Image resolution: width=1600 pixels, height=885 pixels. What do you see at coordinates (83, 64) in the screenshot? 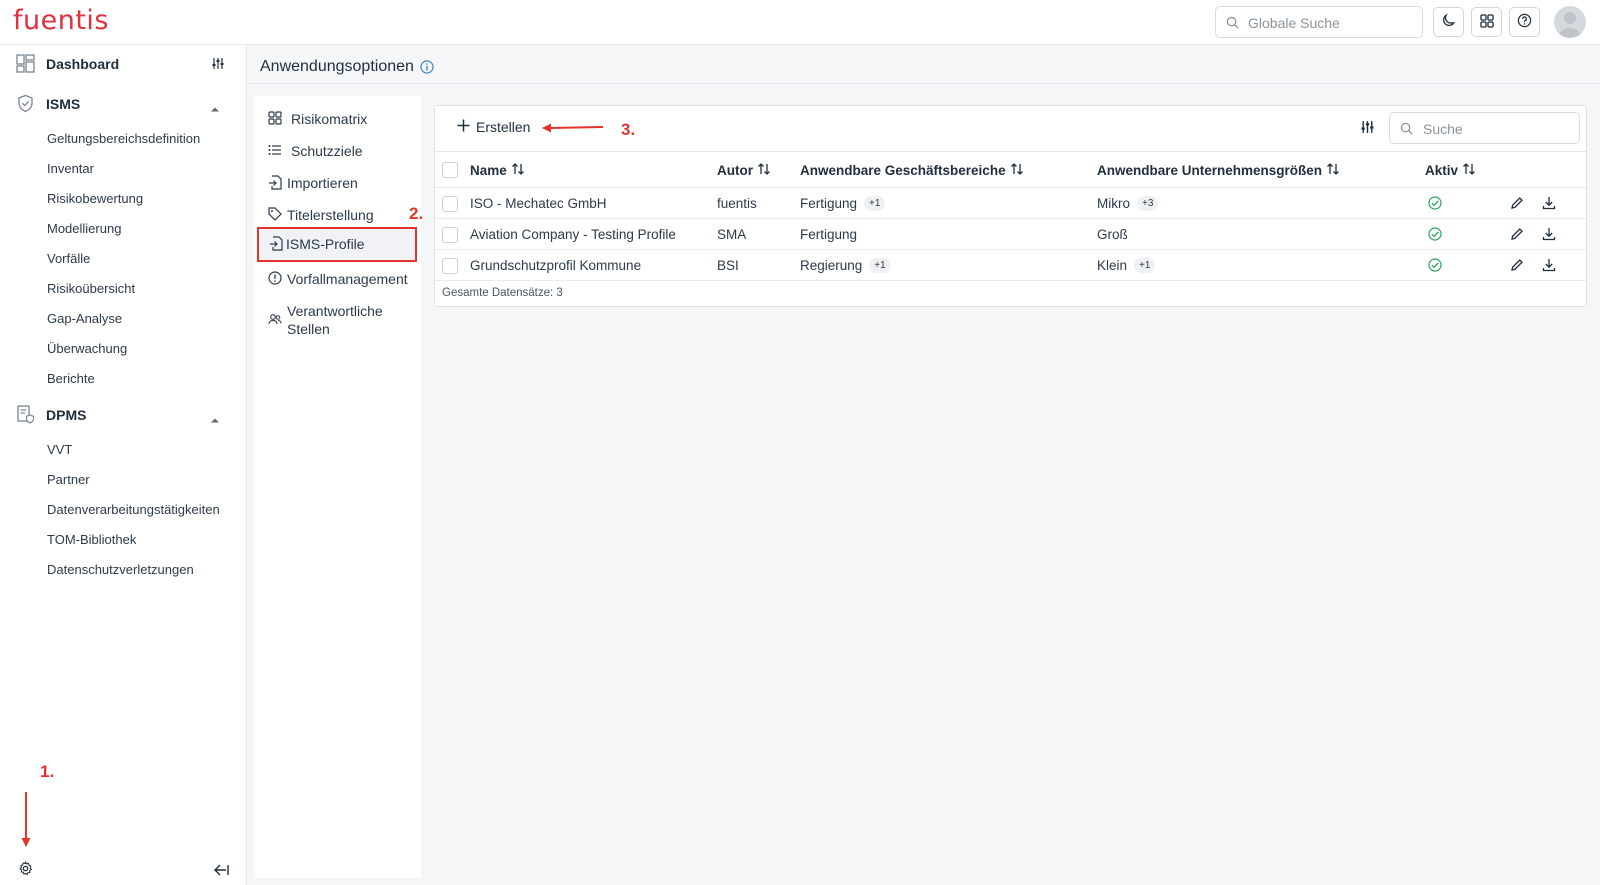
I see `sidebar-item-label: Dashboard` at bounding box center [83, 64].